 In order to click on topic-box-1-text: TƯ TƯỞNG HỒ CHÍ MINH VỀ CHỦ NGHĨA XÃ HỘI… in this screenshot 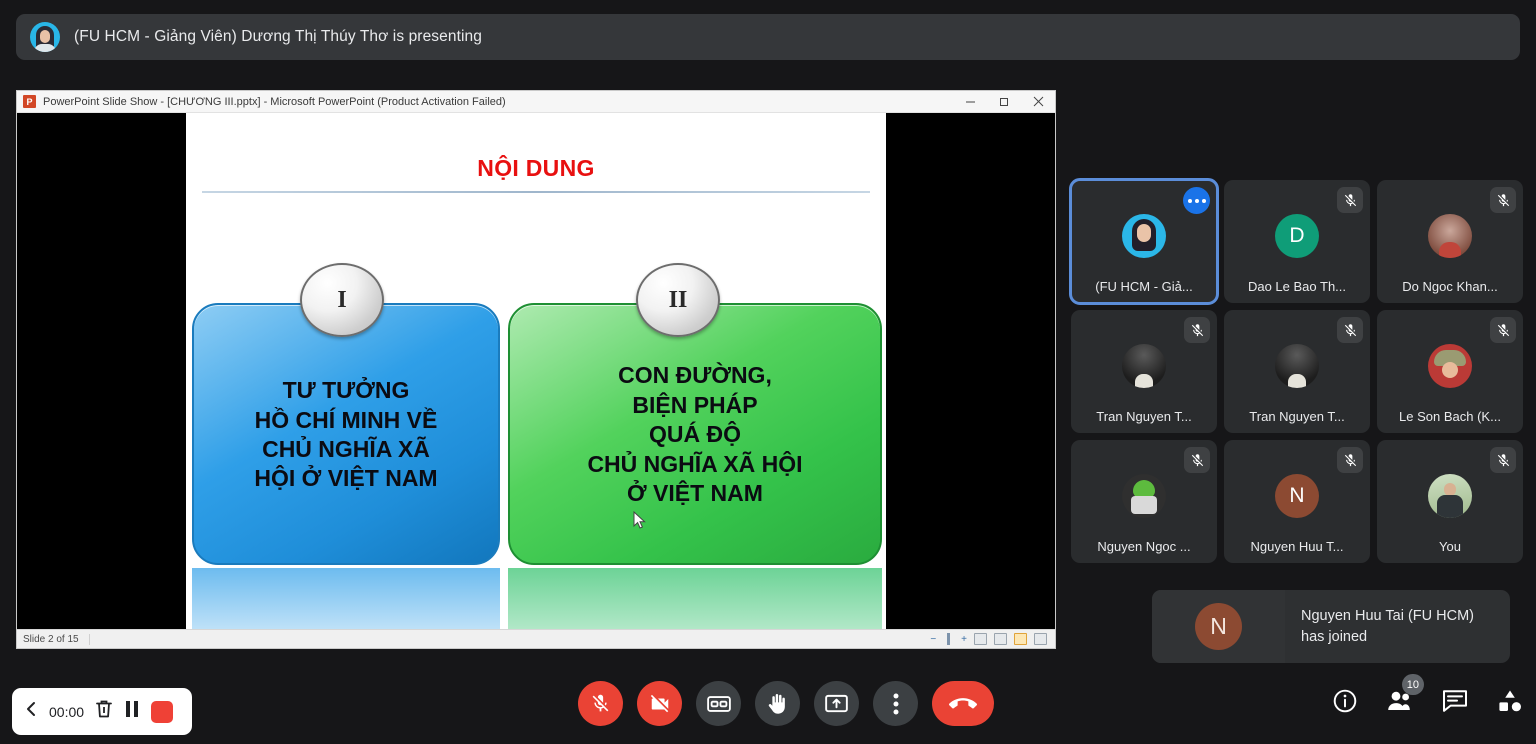, I will do `click(346, 434)`.